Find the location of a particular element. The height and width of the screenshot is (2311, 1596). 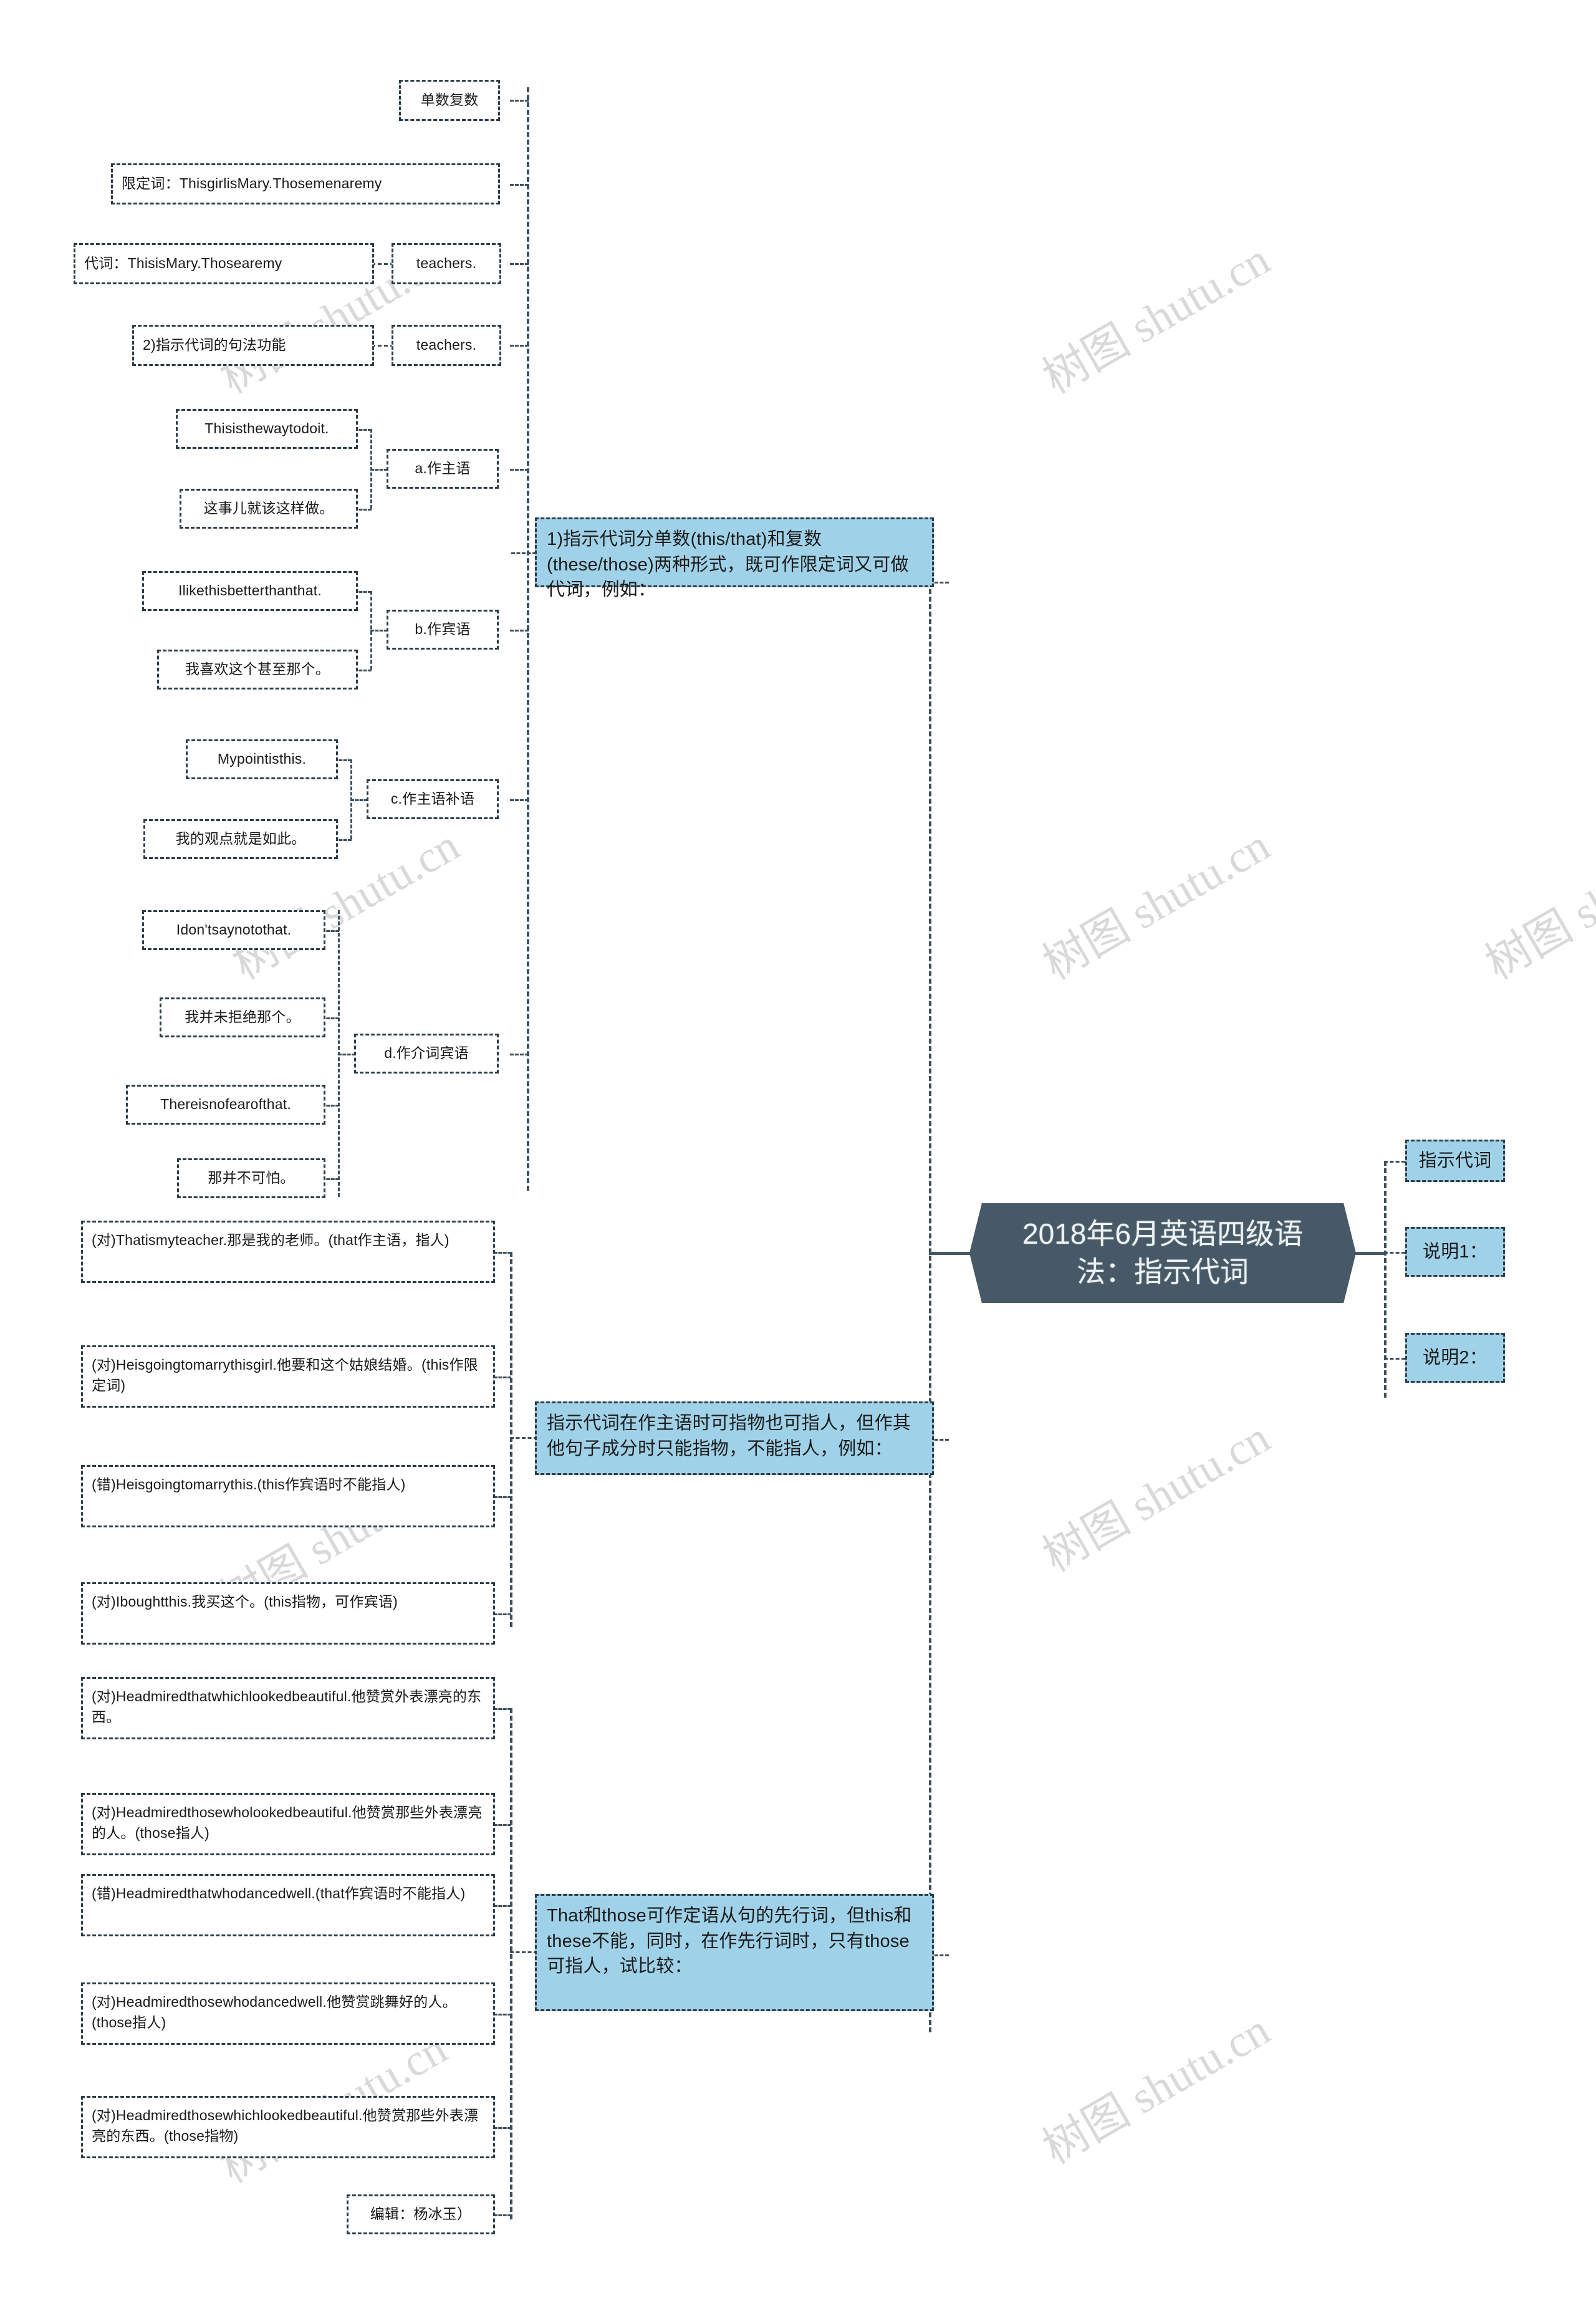

node-label: Thereisnofearofthat. is located at coordinates (225, 1104).